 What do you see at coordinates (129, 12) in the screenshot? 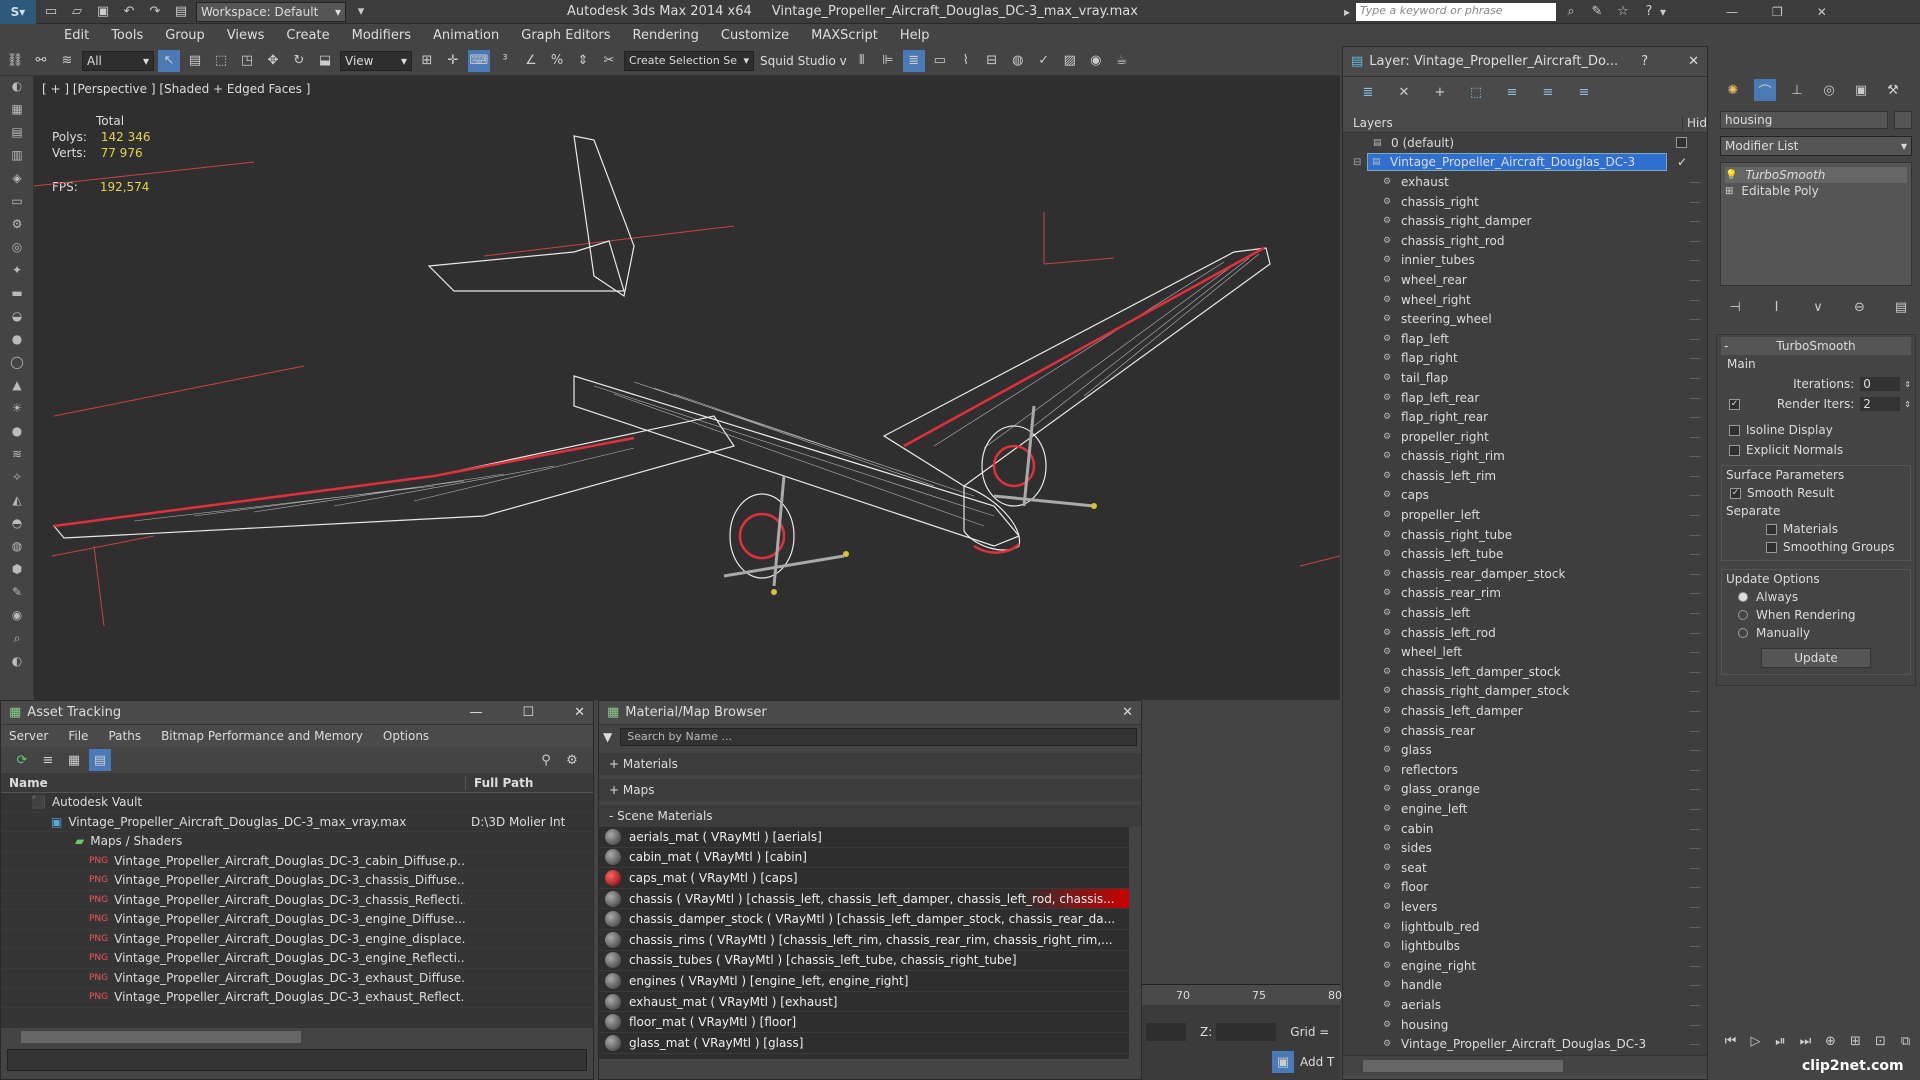
I see `undo-icon: ↶` at bounding box center [129, 12].